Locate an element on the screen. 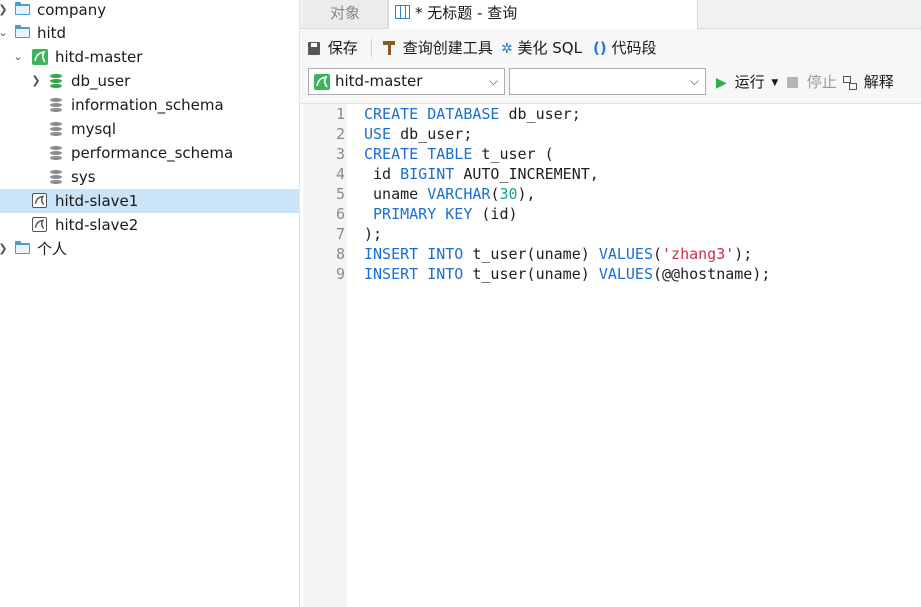 The width and height of the screenshot is (921, 607). line-number: 4 is located at coordinates (340, 174).